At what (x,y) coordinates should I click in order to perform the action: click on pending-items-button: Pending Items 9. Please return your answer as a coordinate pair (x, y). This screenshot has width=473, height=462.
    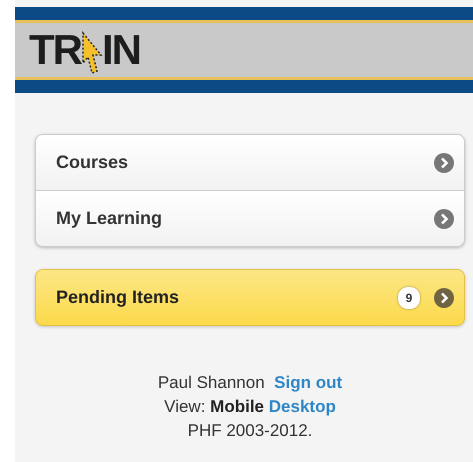
    Looking at the image, I should click on (250, 297).